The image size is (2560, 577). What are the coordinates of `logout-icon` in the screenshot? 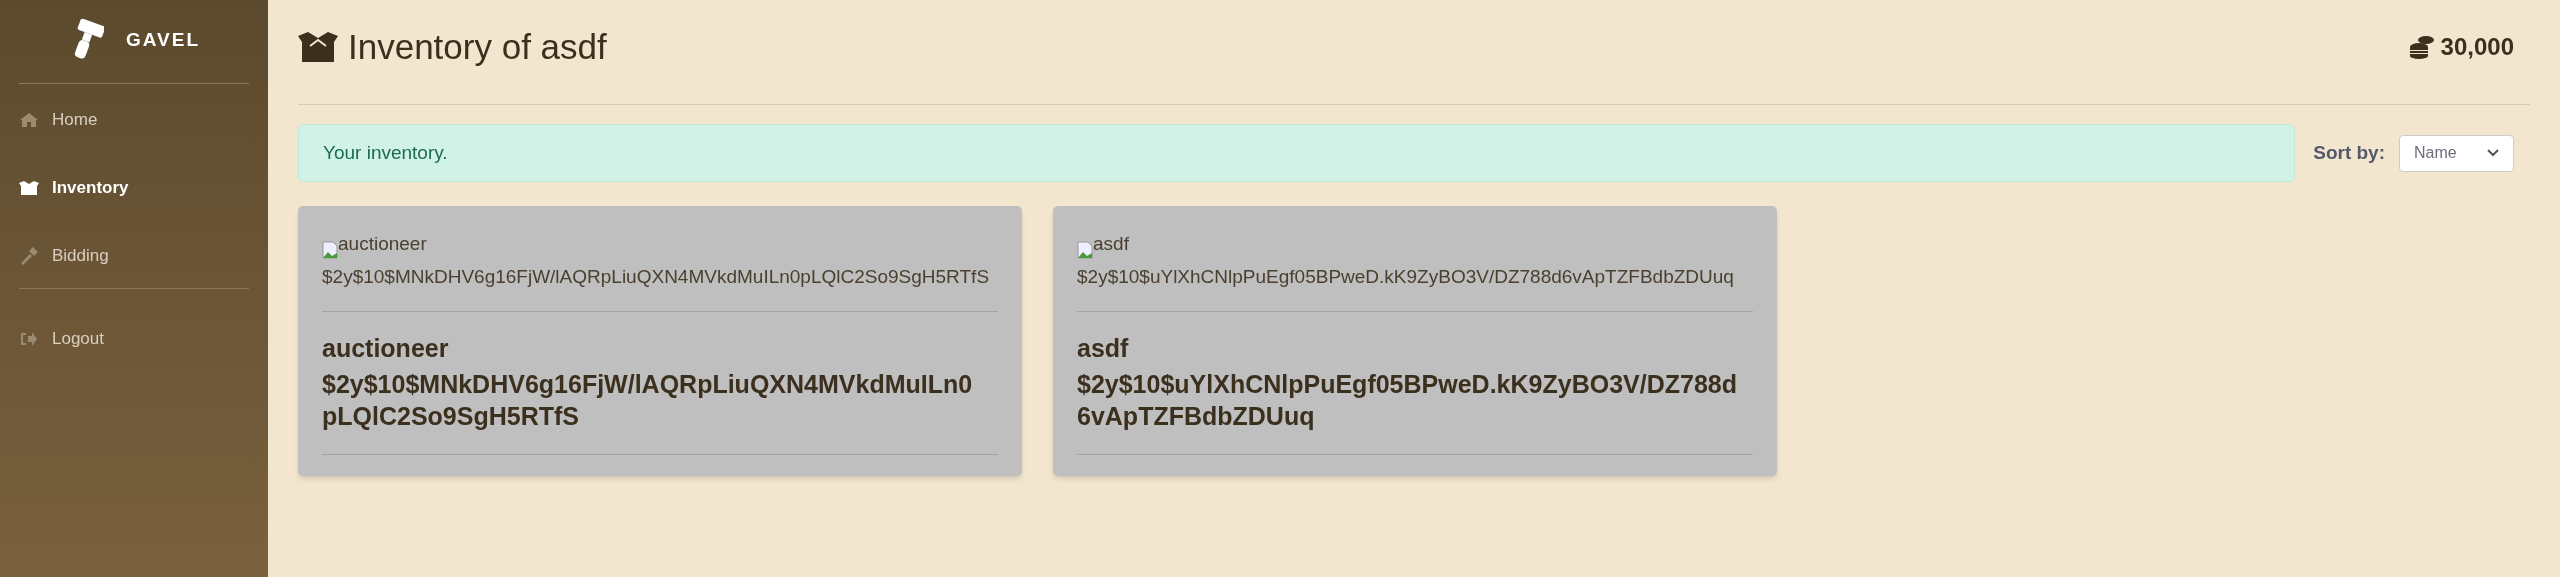 It's located at (29, 339).